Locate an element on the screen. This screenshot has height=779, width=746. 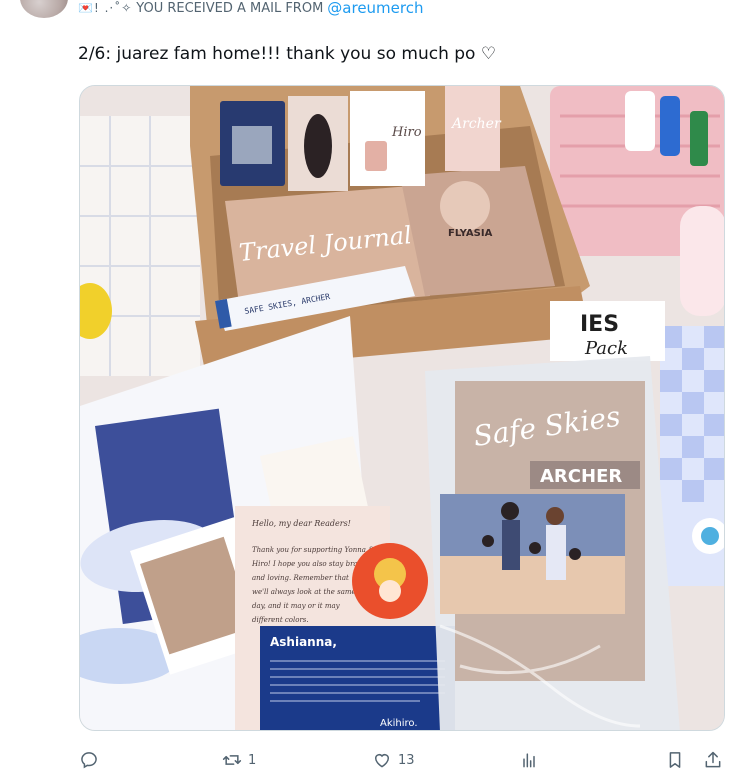
like-count: 13 is located at coordinates (406, 760).